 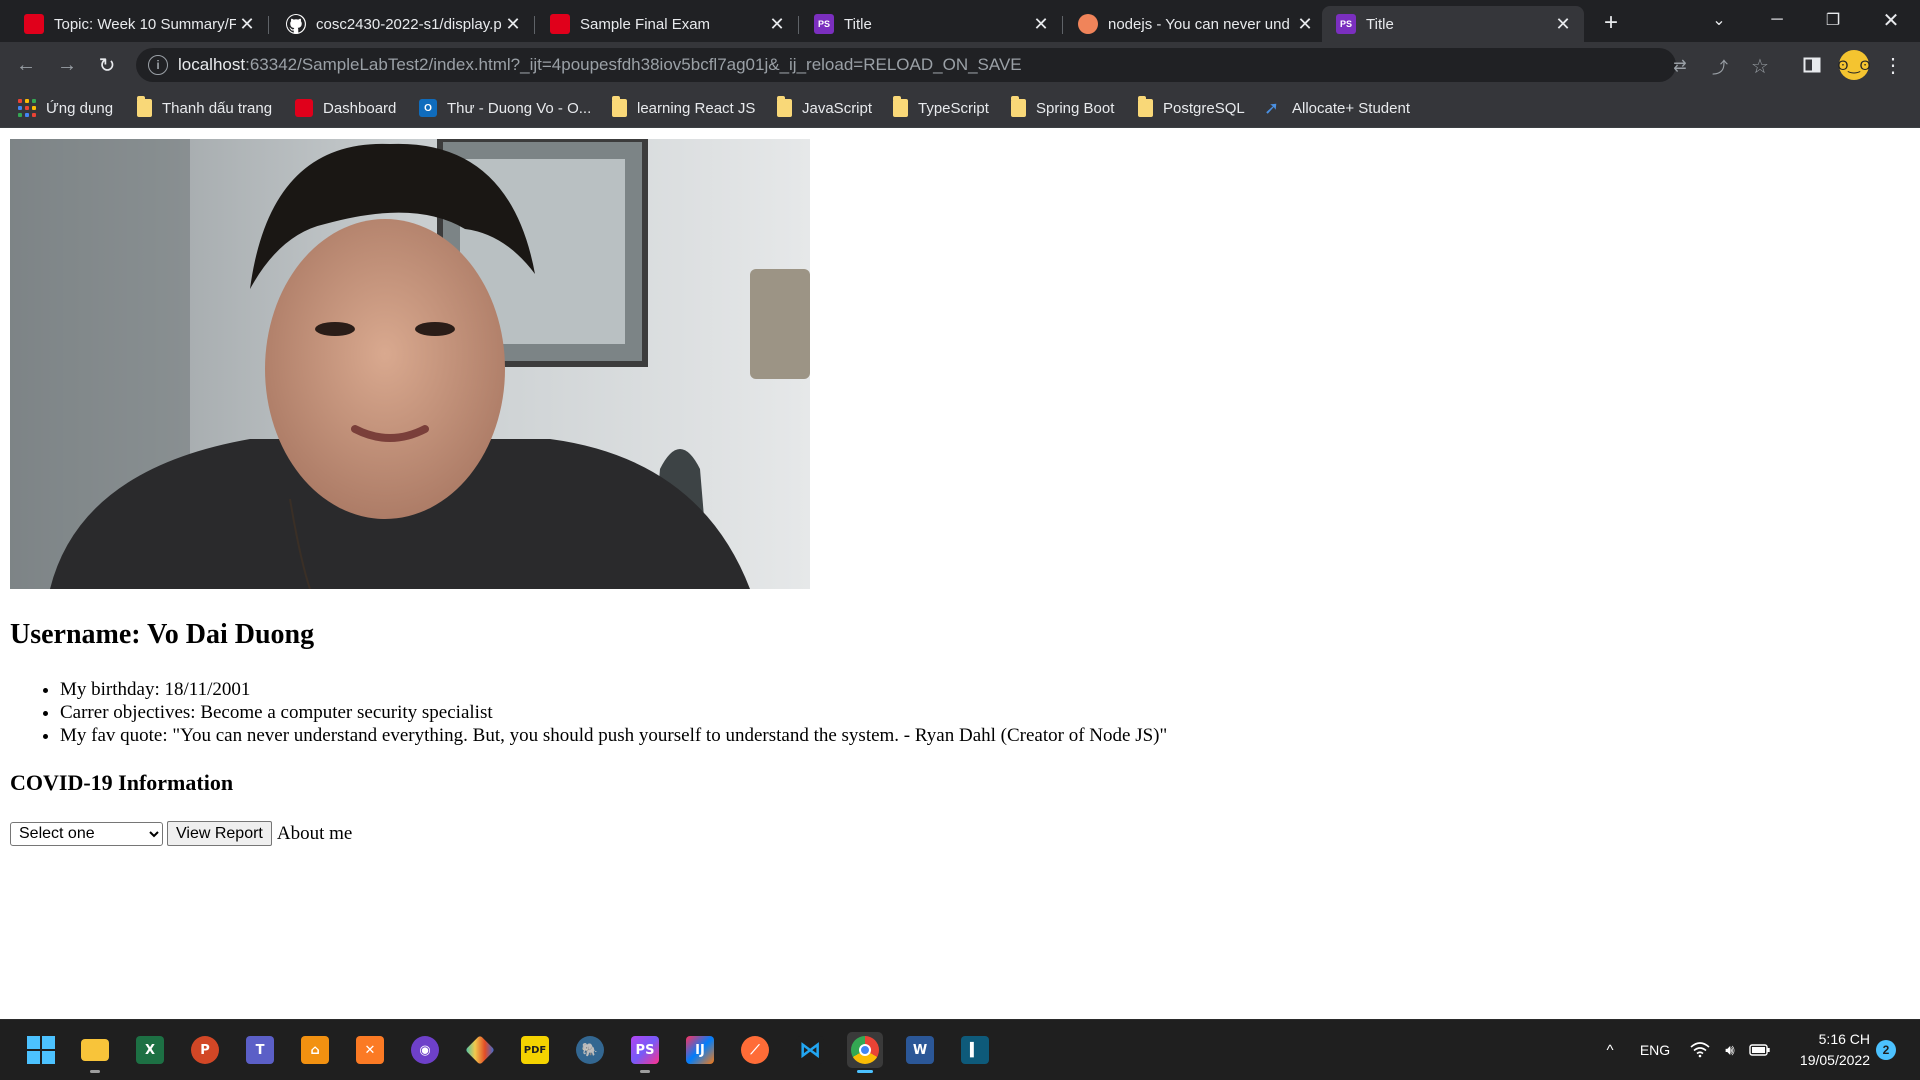 I want to click on notification-badge: 2, so click(x=1886, y=1050).